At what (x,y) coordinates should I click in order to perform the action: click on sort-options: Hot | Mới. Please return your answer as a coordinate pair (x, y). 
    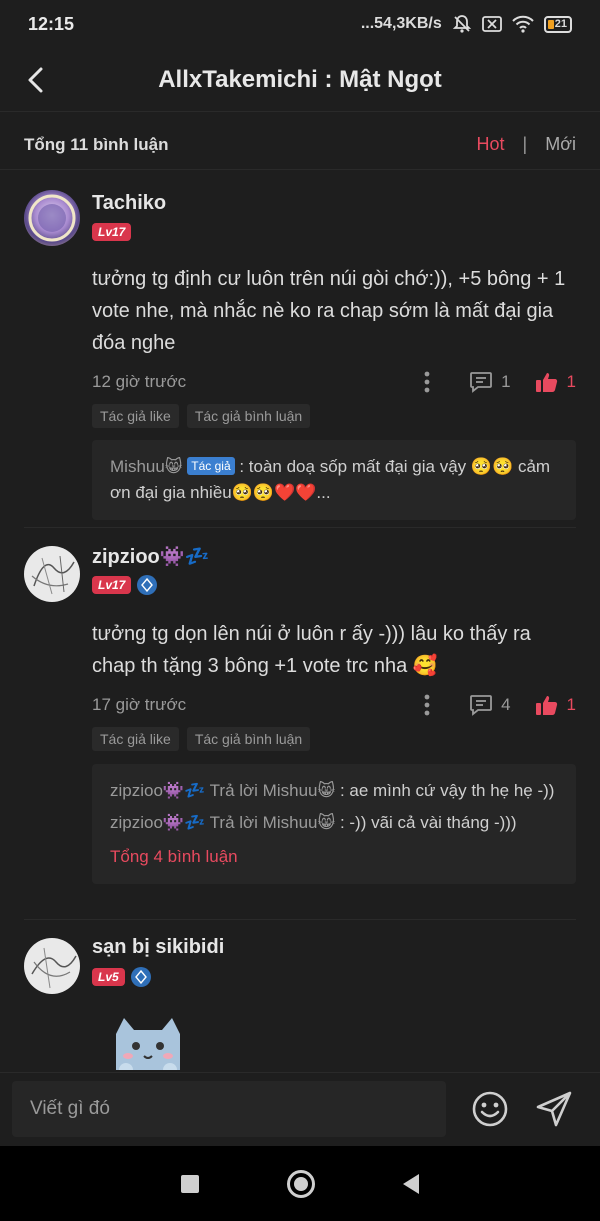
    Looking at the image, I should click on (527, 144).